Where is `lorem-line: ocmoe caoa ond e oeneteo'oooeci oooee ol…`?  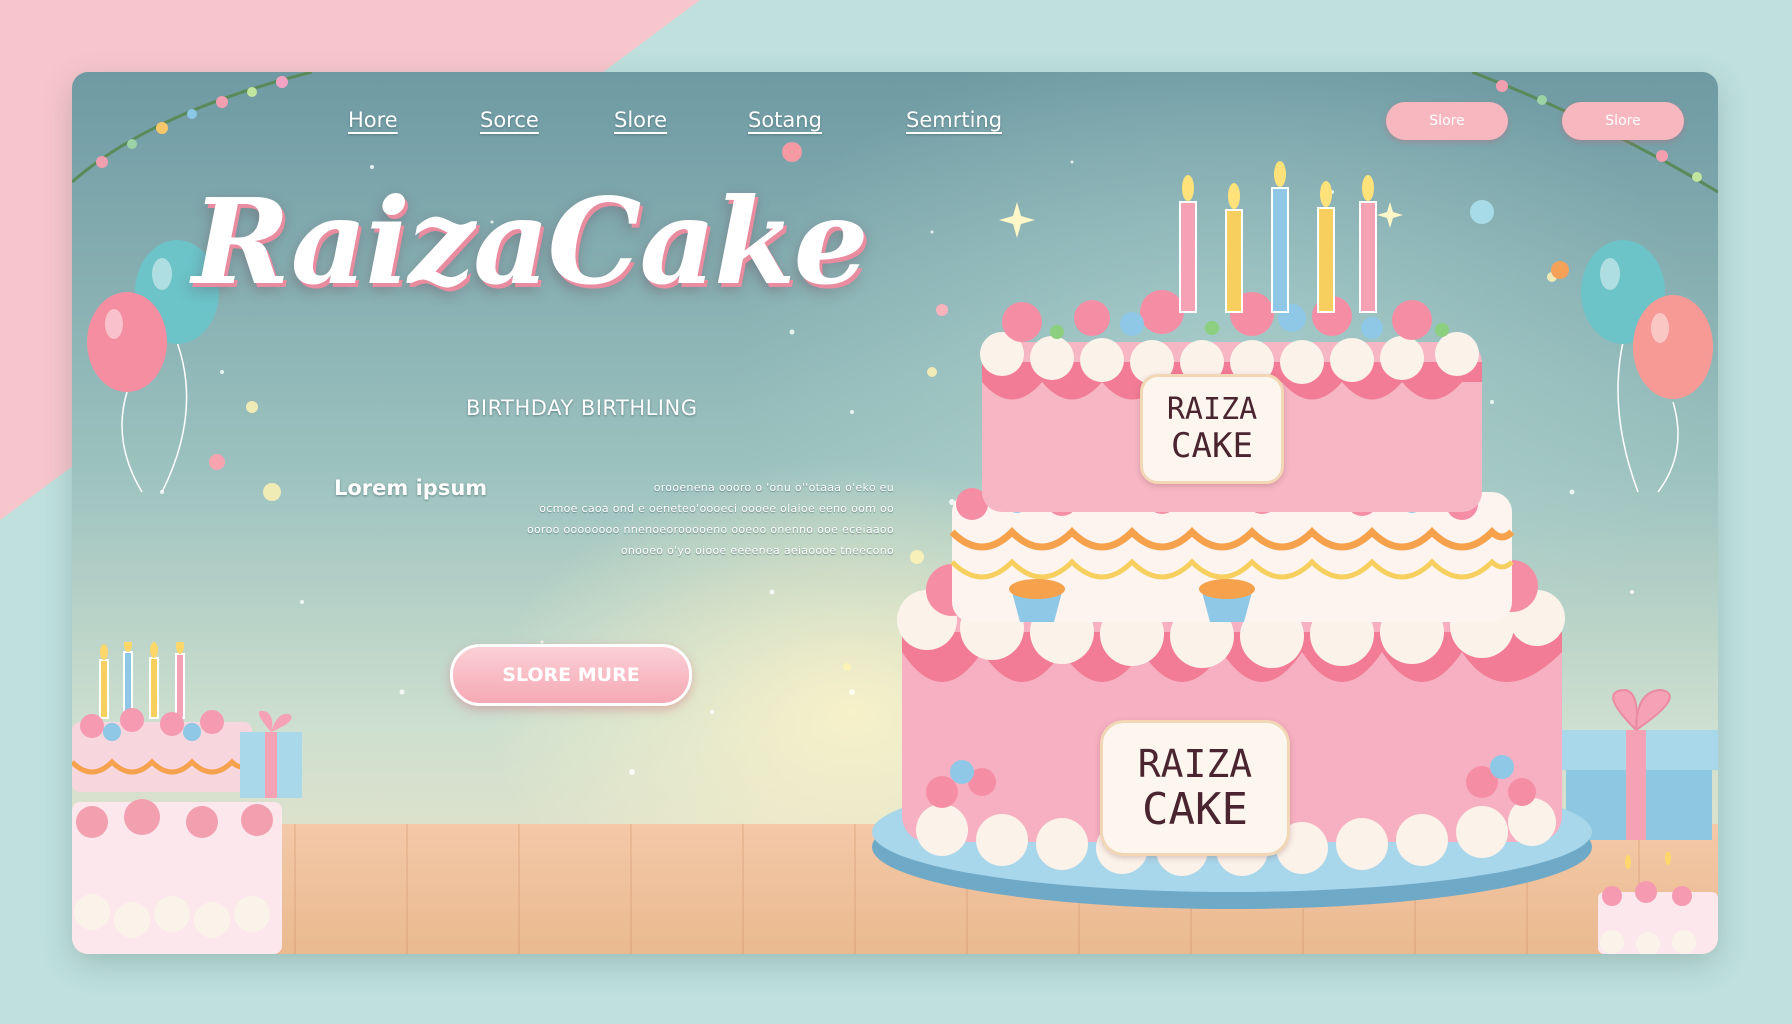
lorem-line: ocmoe caoa ond e oeneteo'oooeci oooee ol… is located at coordinates (716, 508).